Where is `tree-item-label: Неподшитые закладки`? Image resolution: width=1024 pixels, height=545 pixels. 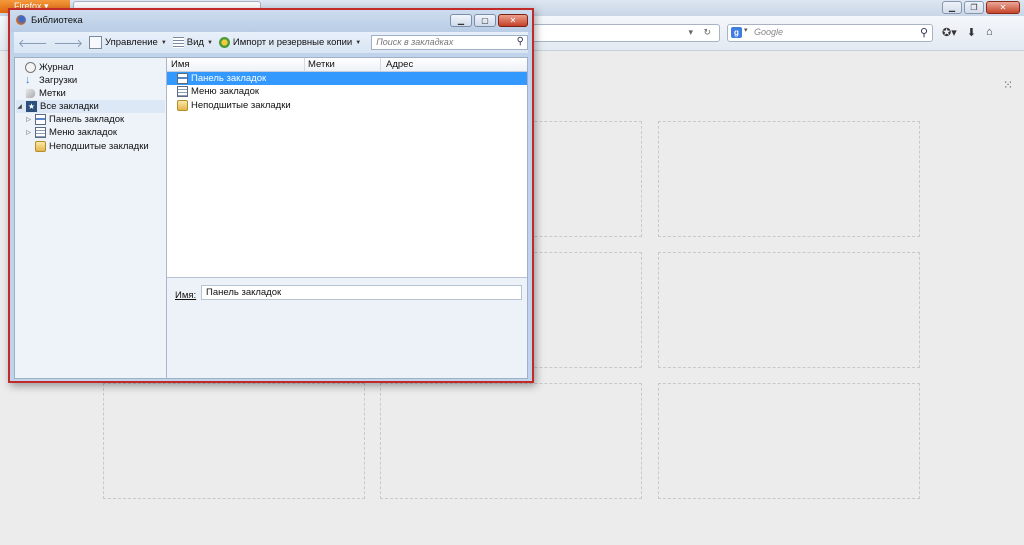 tree-item-label: Неподшитые закладки is located at coordinates (99, 146).